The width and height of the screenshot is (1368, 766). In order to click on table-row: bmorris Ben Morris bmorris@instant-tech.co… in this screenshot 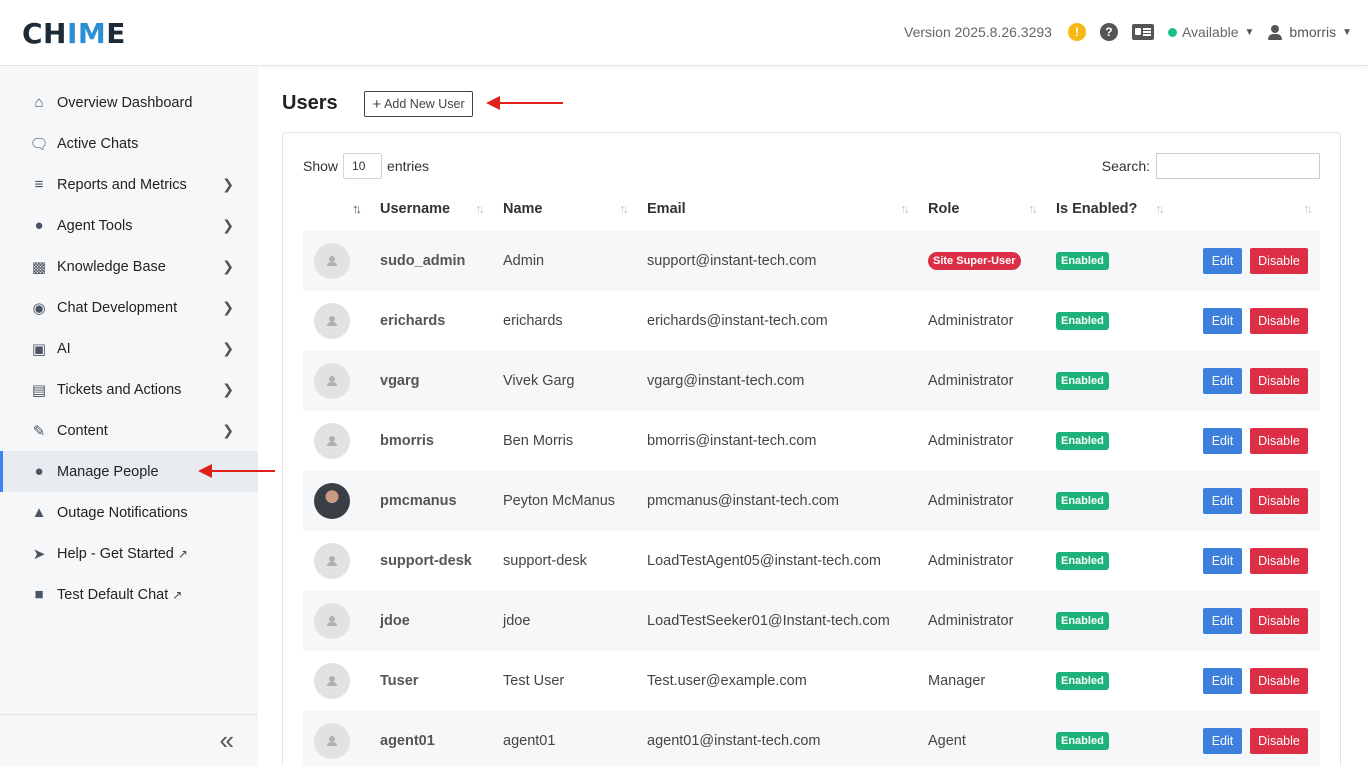, I will do `click(811, 441)`.